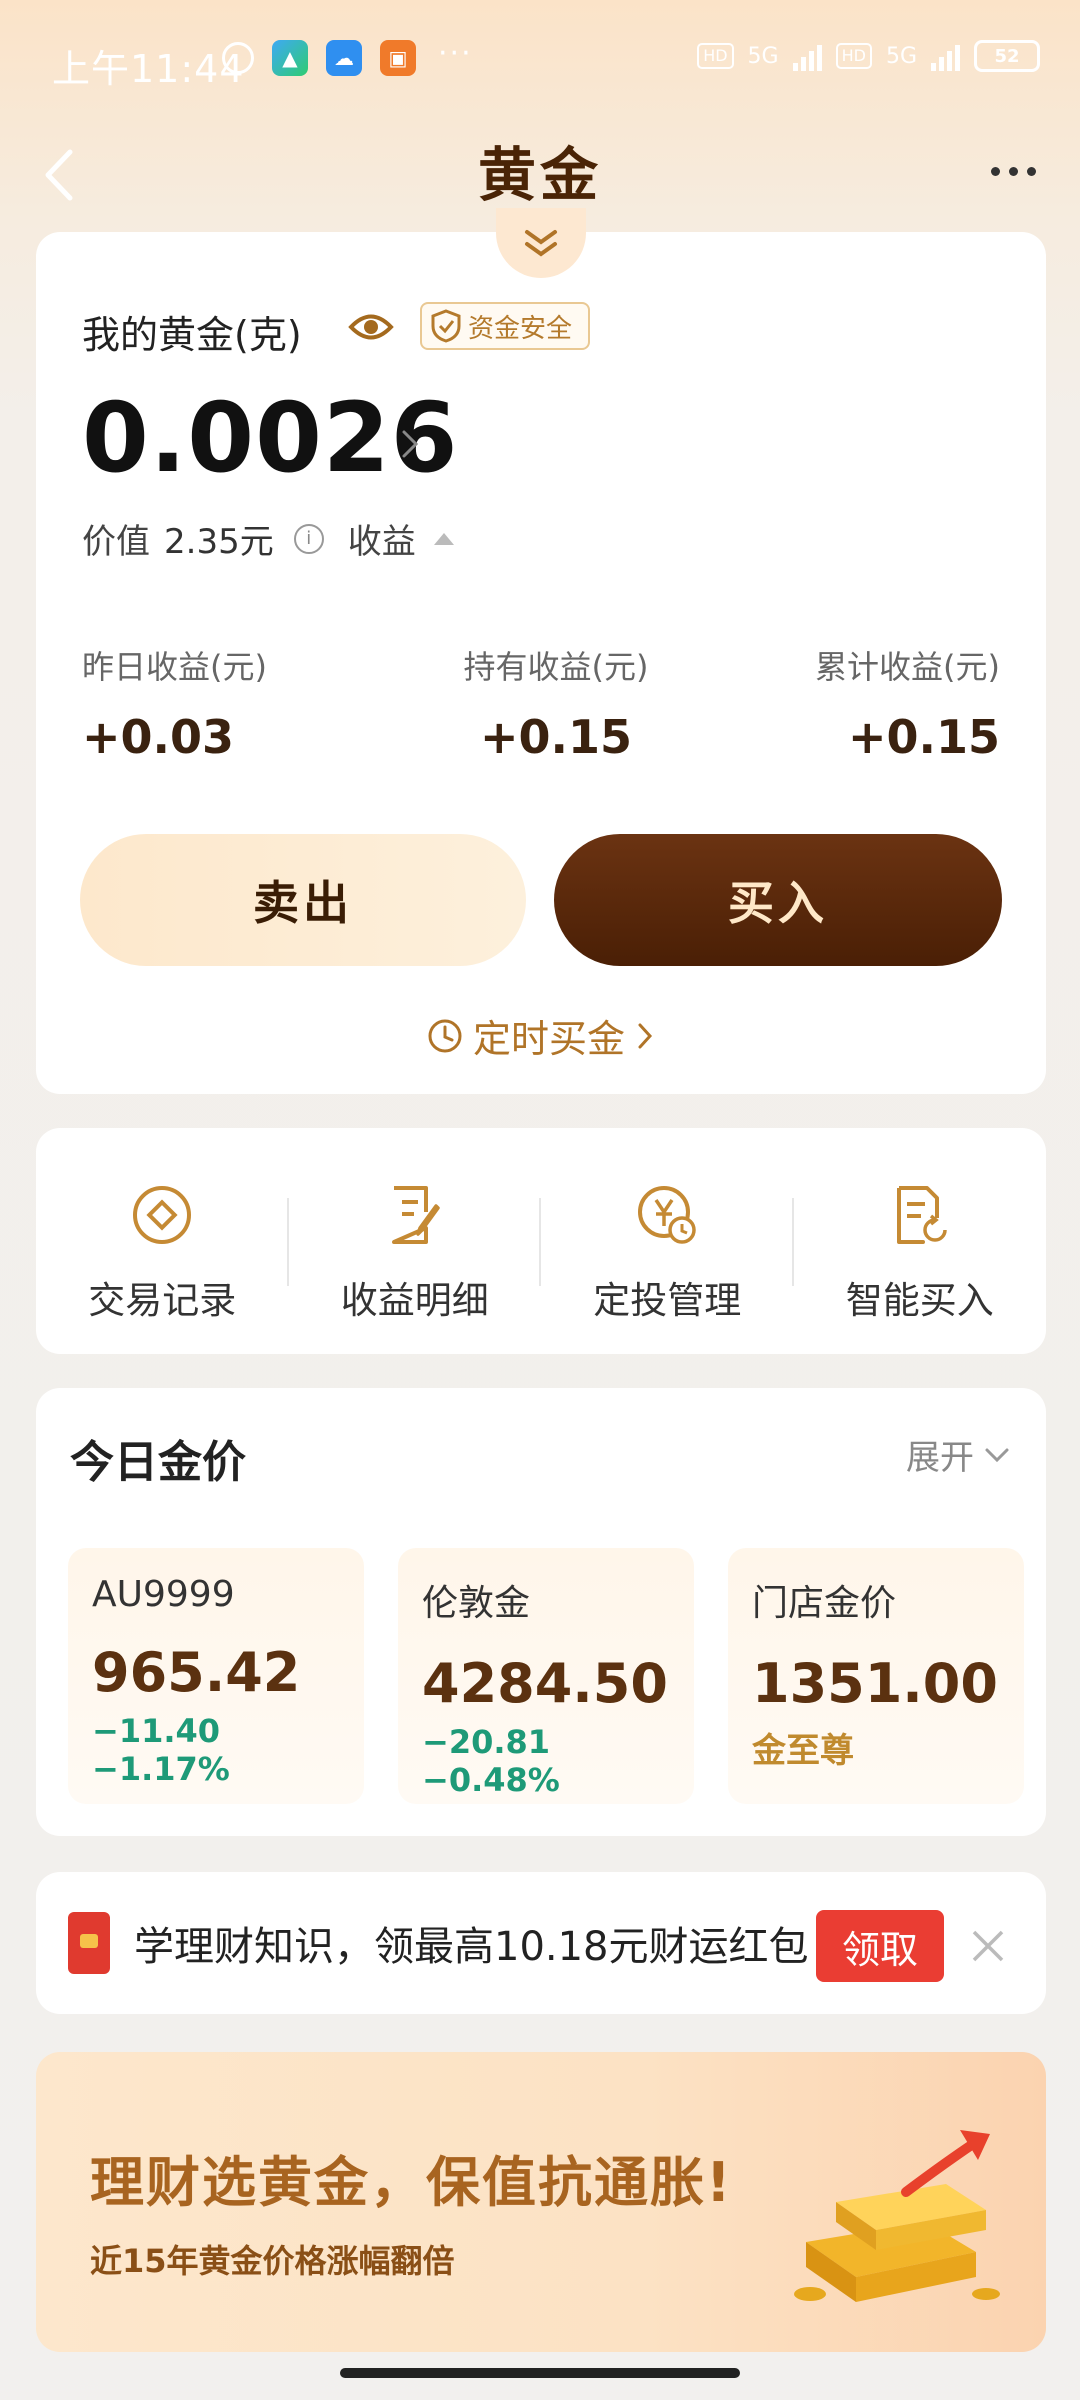  I want to click on value-label: 价值, so click(116, 542).